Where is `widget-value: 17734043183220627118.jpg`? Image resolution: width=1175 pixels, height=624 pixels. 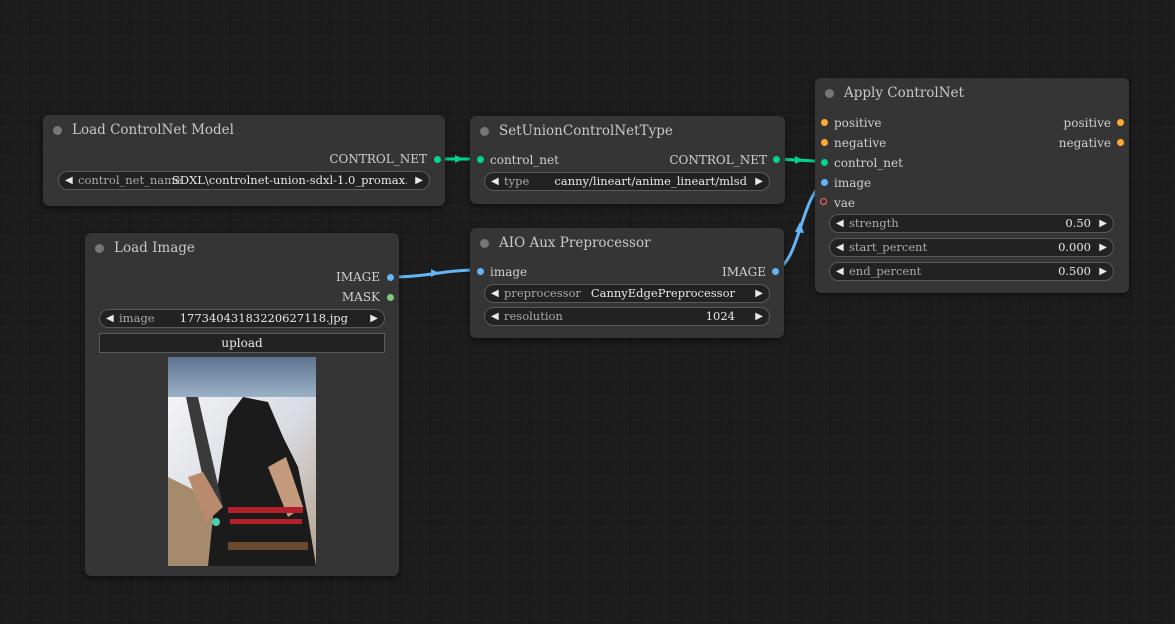
widget-value: 17734043183220627118.jpg is located at coordinates (263, 318).